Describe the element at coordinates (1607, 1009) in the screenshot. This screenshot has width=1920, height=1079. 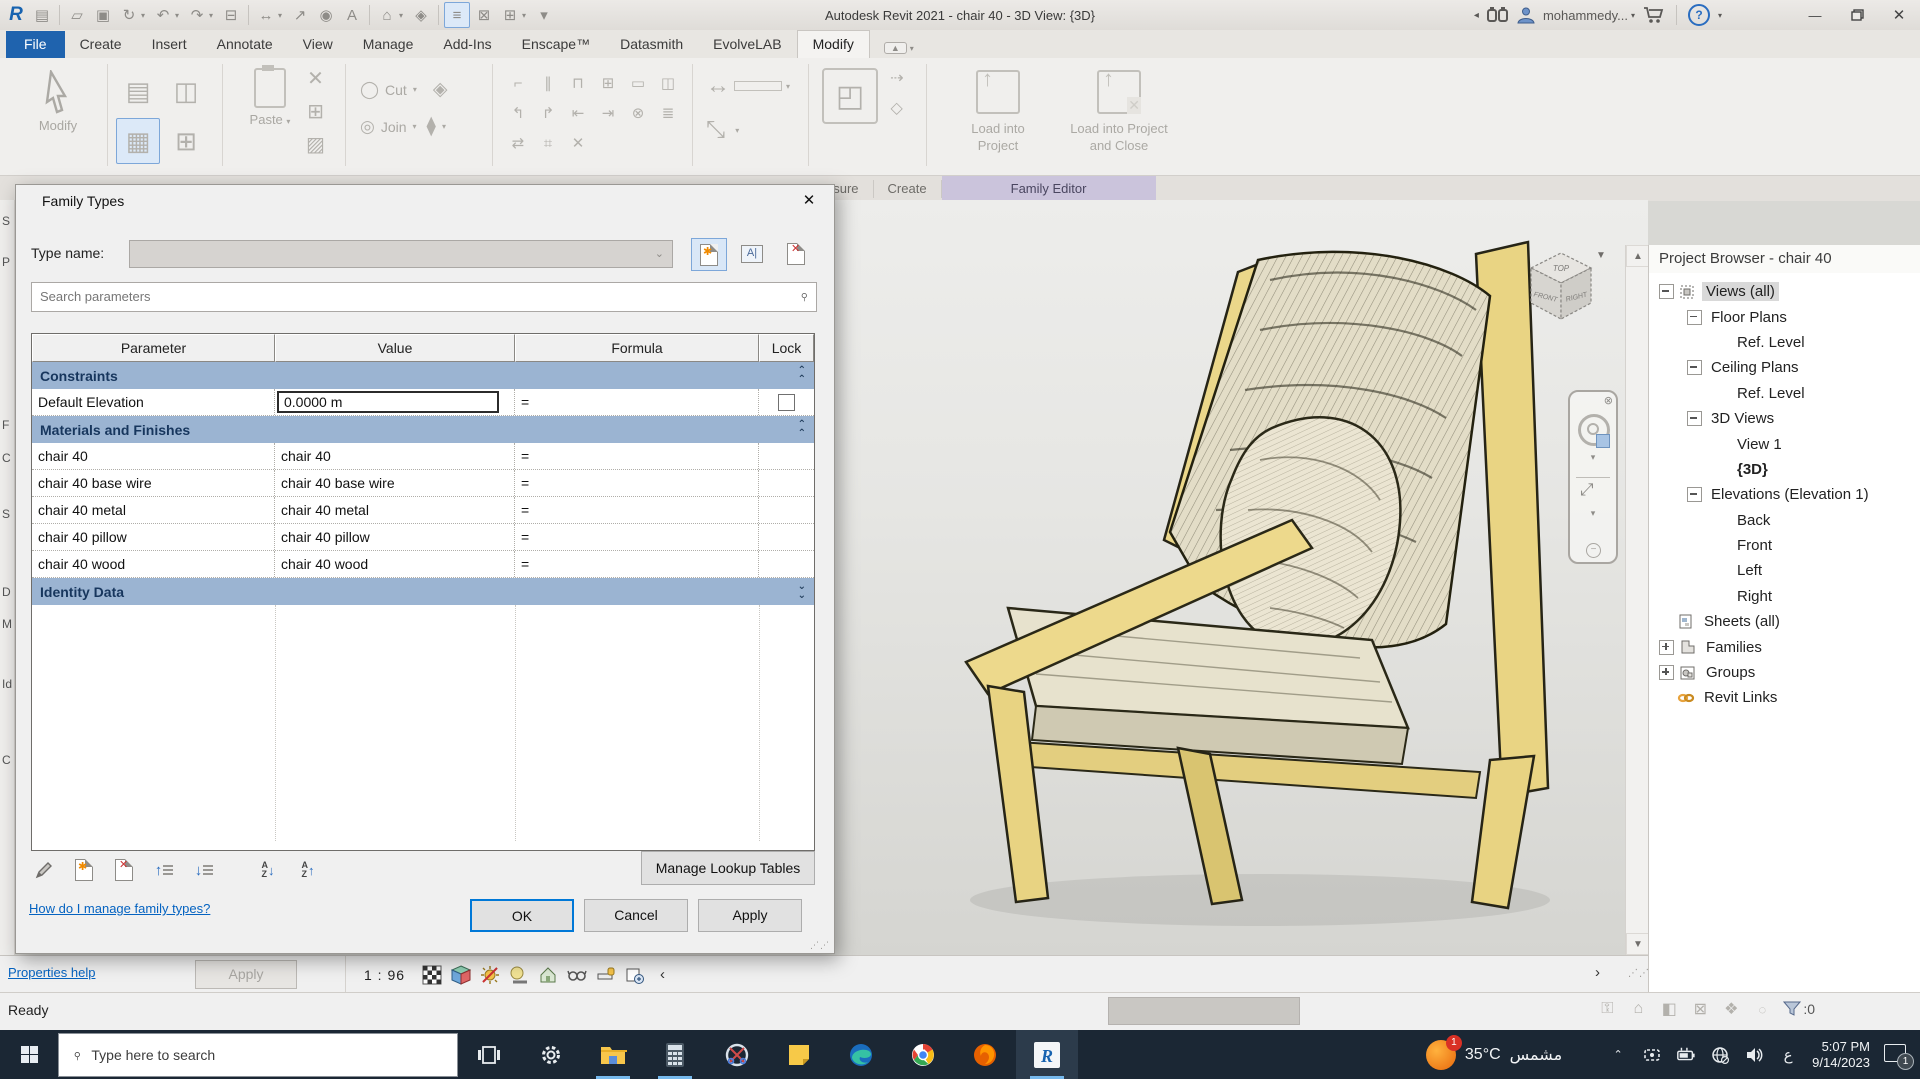
I see `worksets-icon: ⚿` at that location.